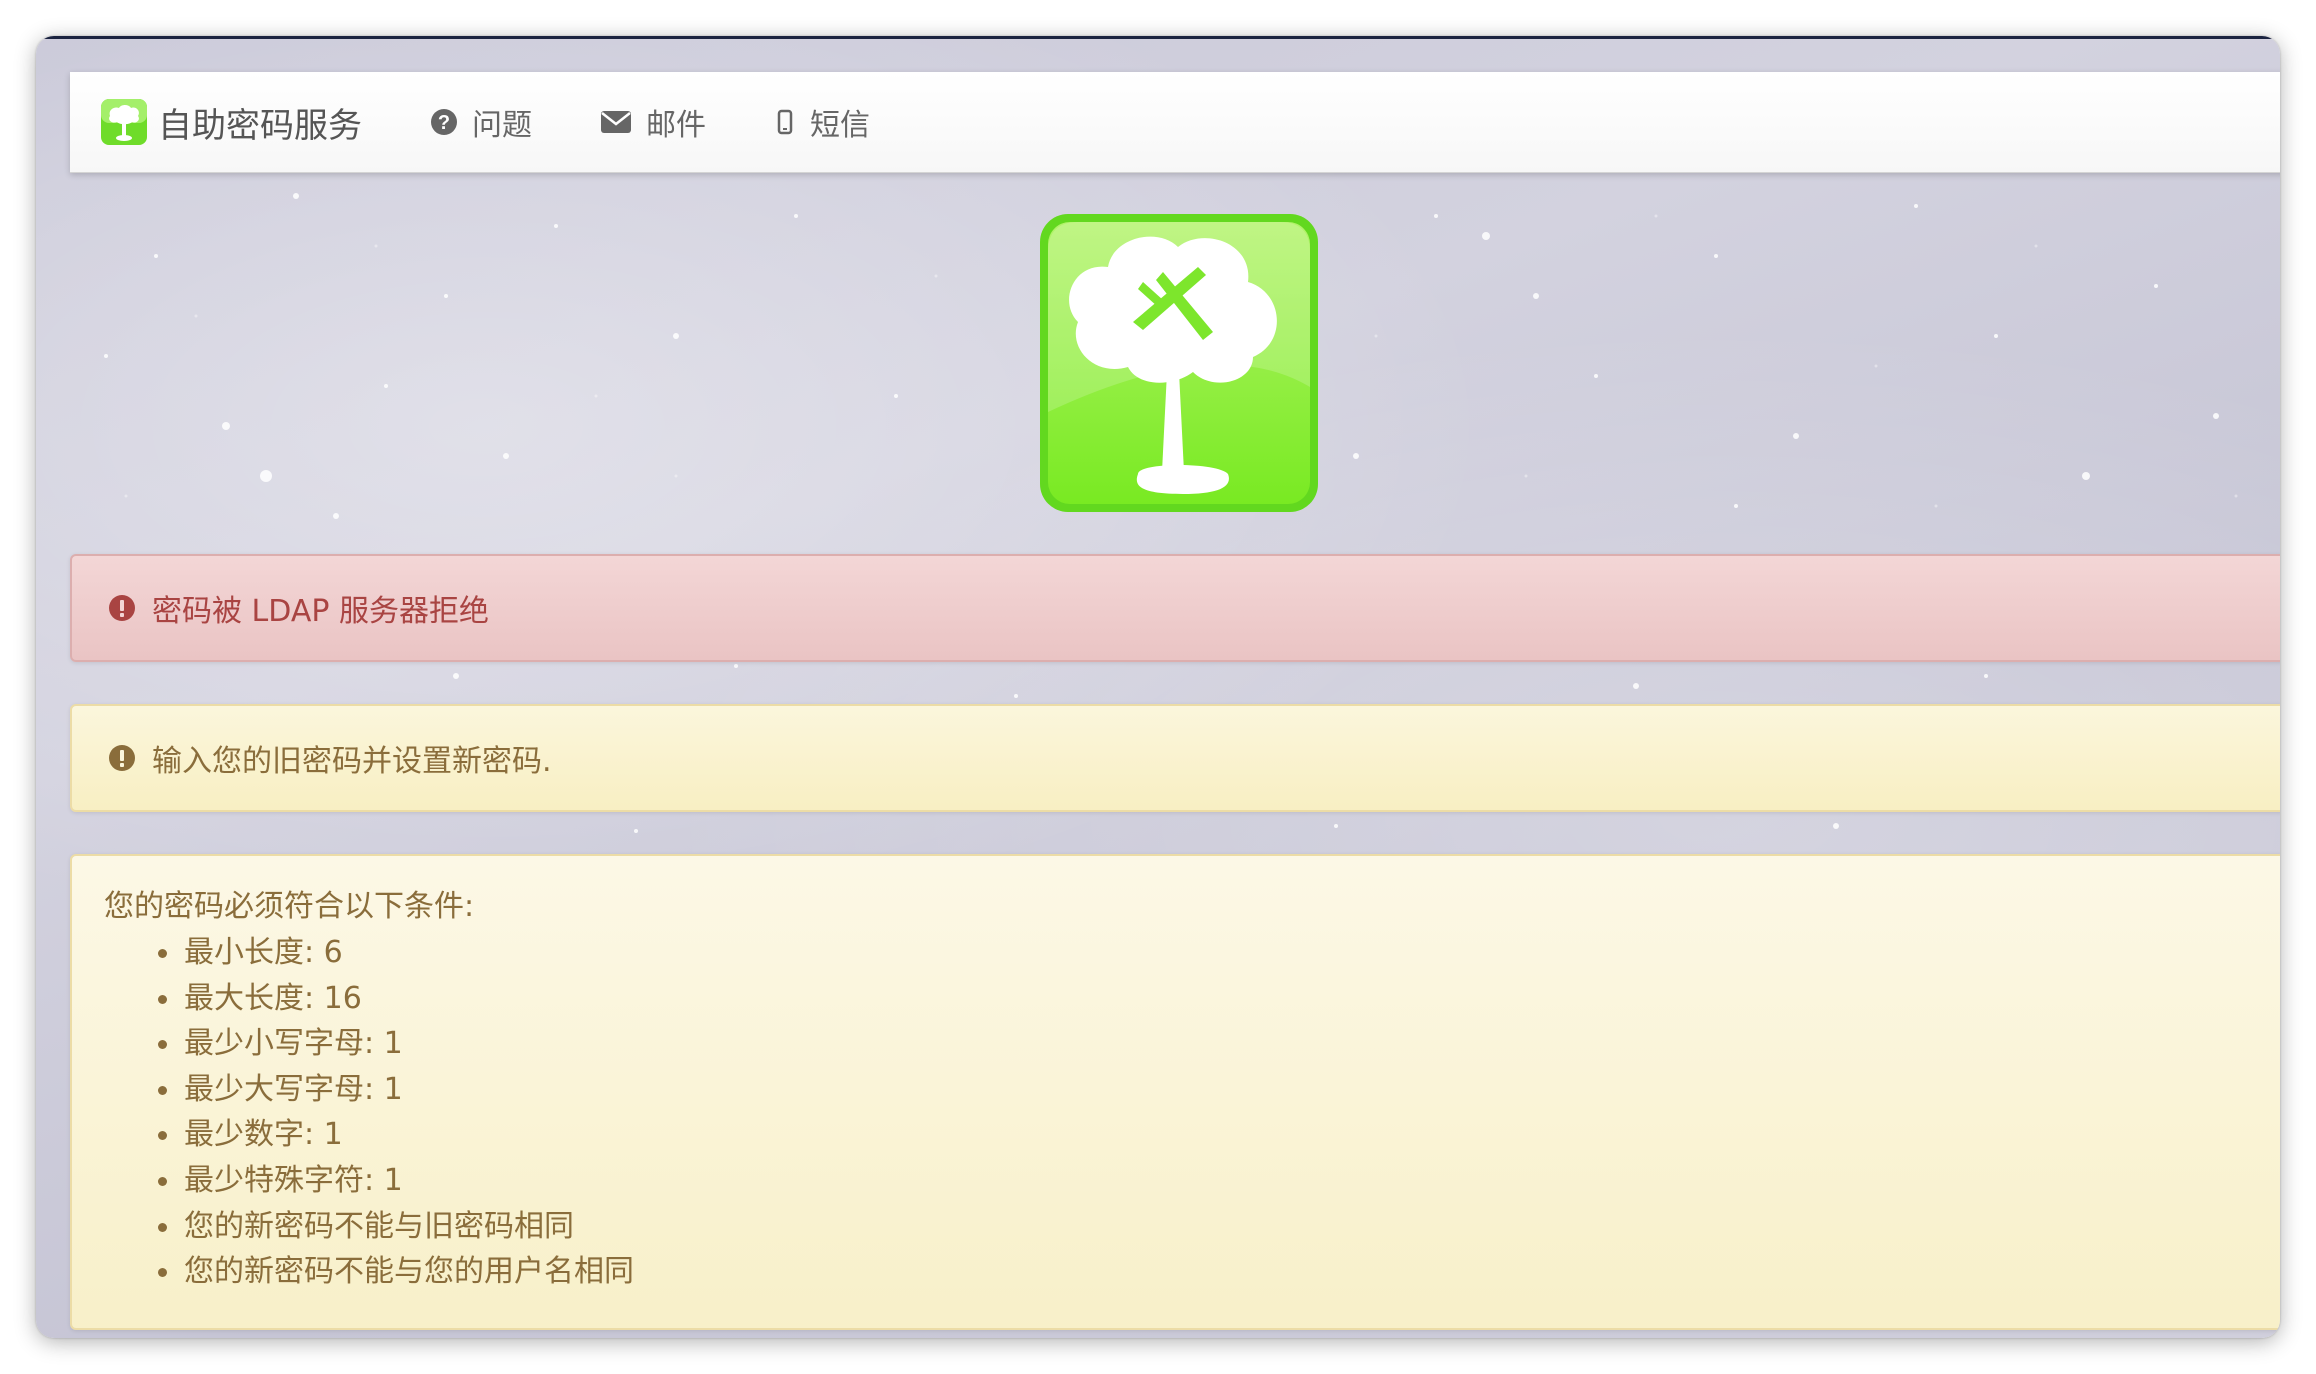  What do you see at coordinates (124, 122) in the screenshot?
I see `tree-logo-icon` at bounding box center [124, 122].